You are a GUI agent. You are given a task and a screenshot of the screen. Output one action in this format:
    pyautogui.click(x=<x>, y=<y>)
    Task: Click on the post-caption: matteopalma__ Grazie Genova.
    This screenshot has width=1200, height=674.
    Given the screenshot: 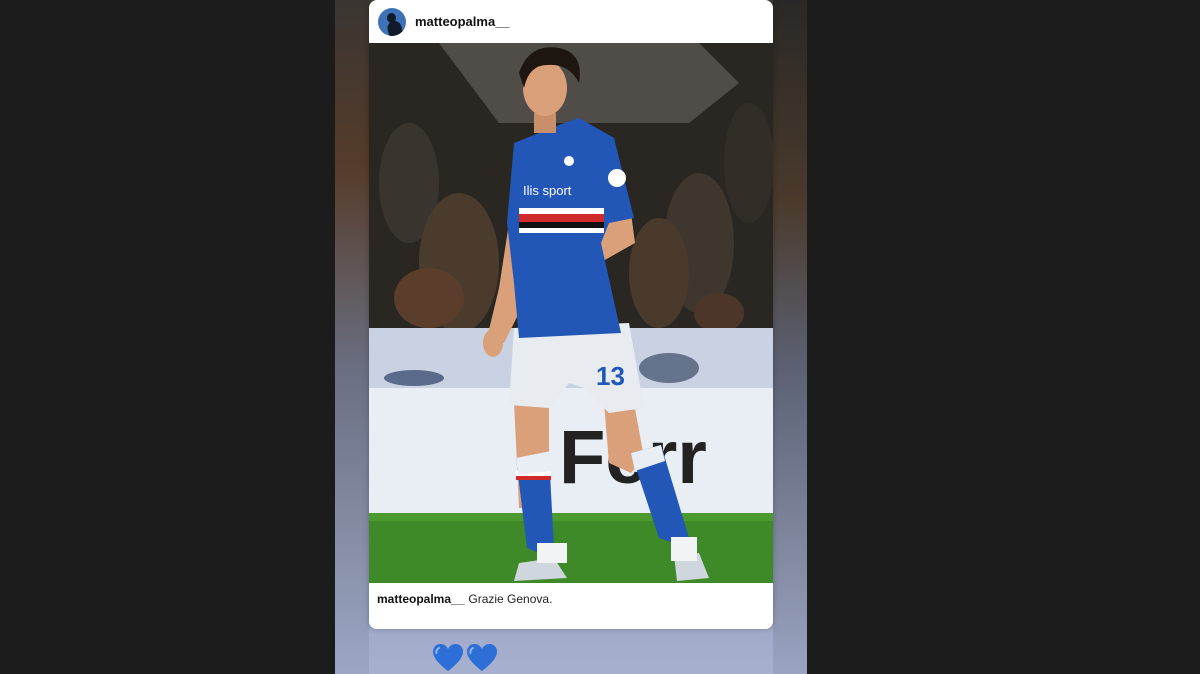 What is the action you would take?
    pyautogui.click(x=464, y=599)
    